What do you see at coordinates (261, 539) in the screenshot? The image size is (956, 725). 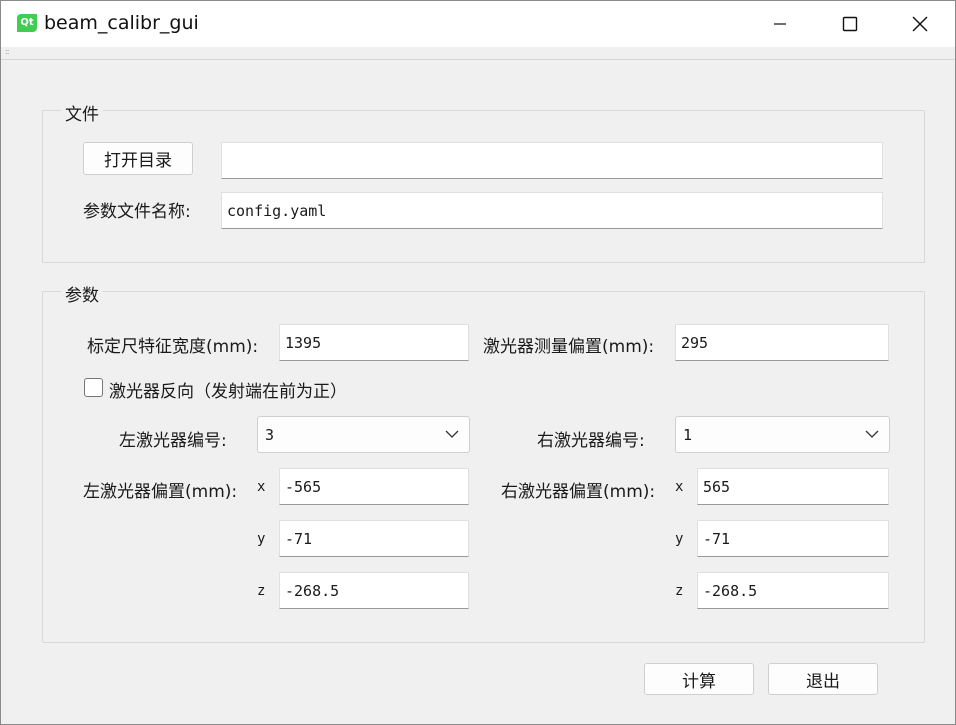 I see `left-axis-y-label: y` at bounding box center [261, 539].